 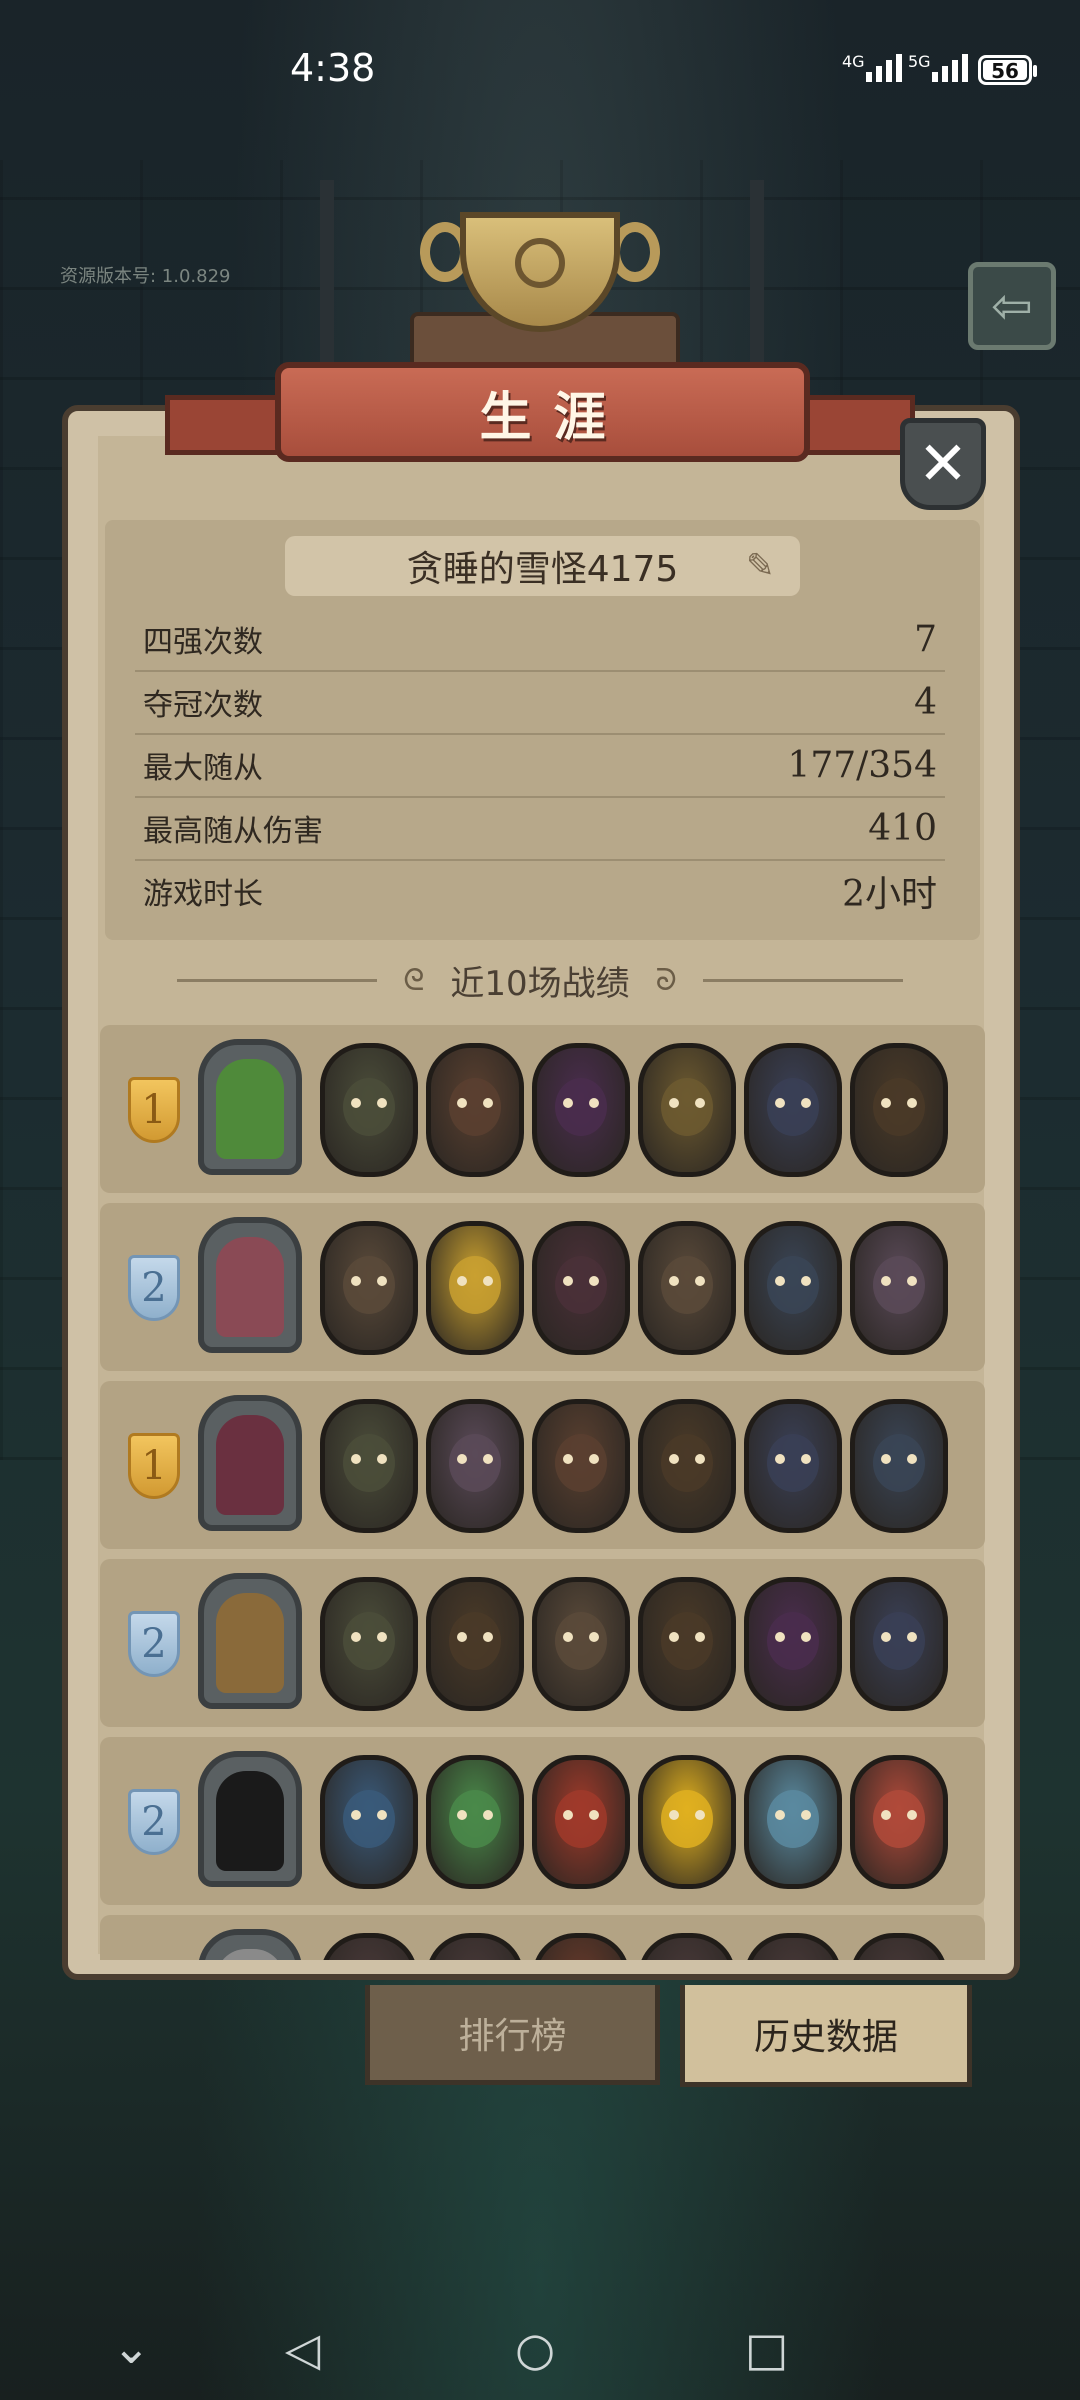 I want to click on tab-leaderboard: 排行榜, so click(x=512, y=2035).